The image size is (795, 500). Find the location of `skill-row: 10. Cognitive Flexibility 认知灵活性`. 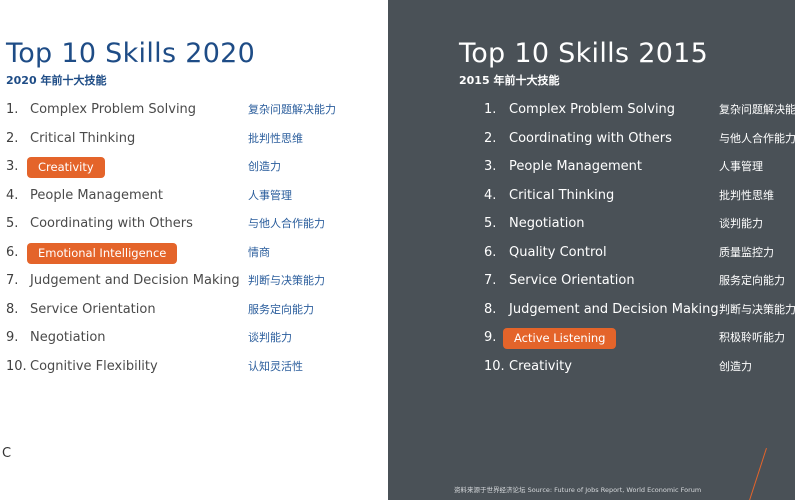

skill-row: 10. Cognitive Flexibility 认知灵活性 is located at coordinates (194, 367).